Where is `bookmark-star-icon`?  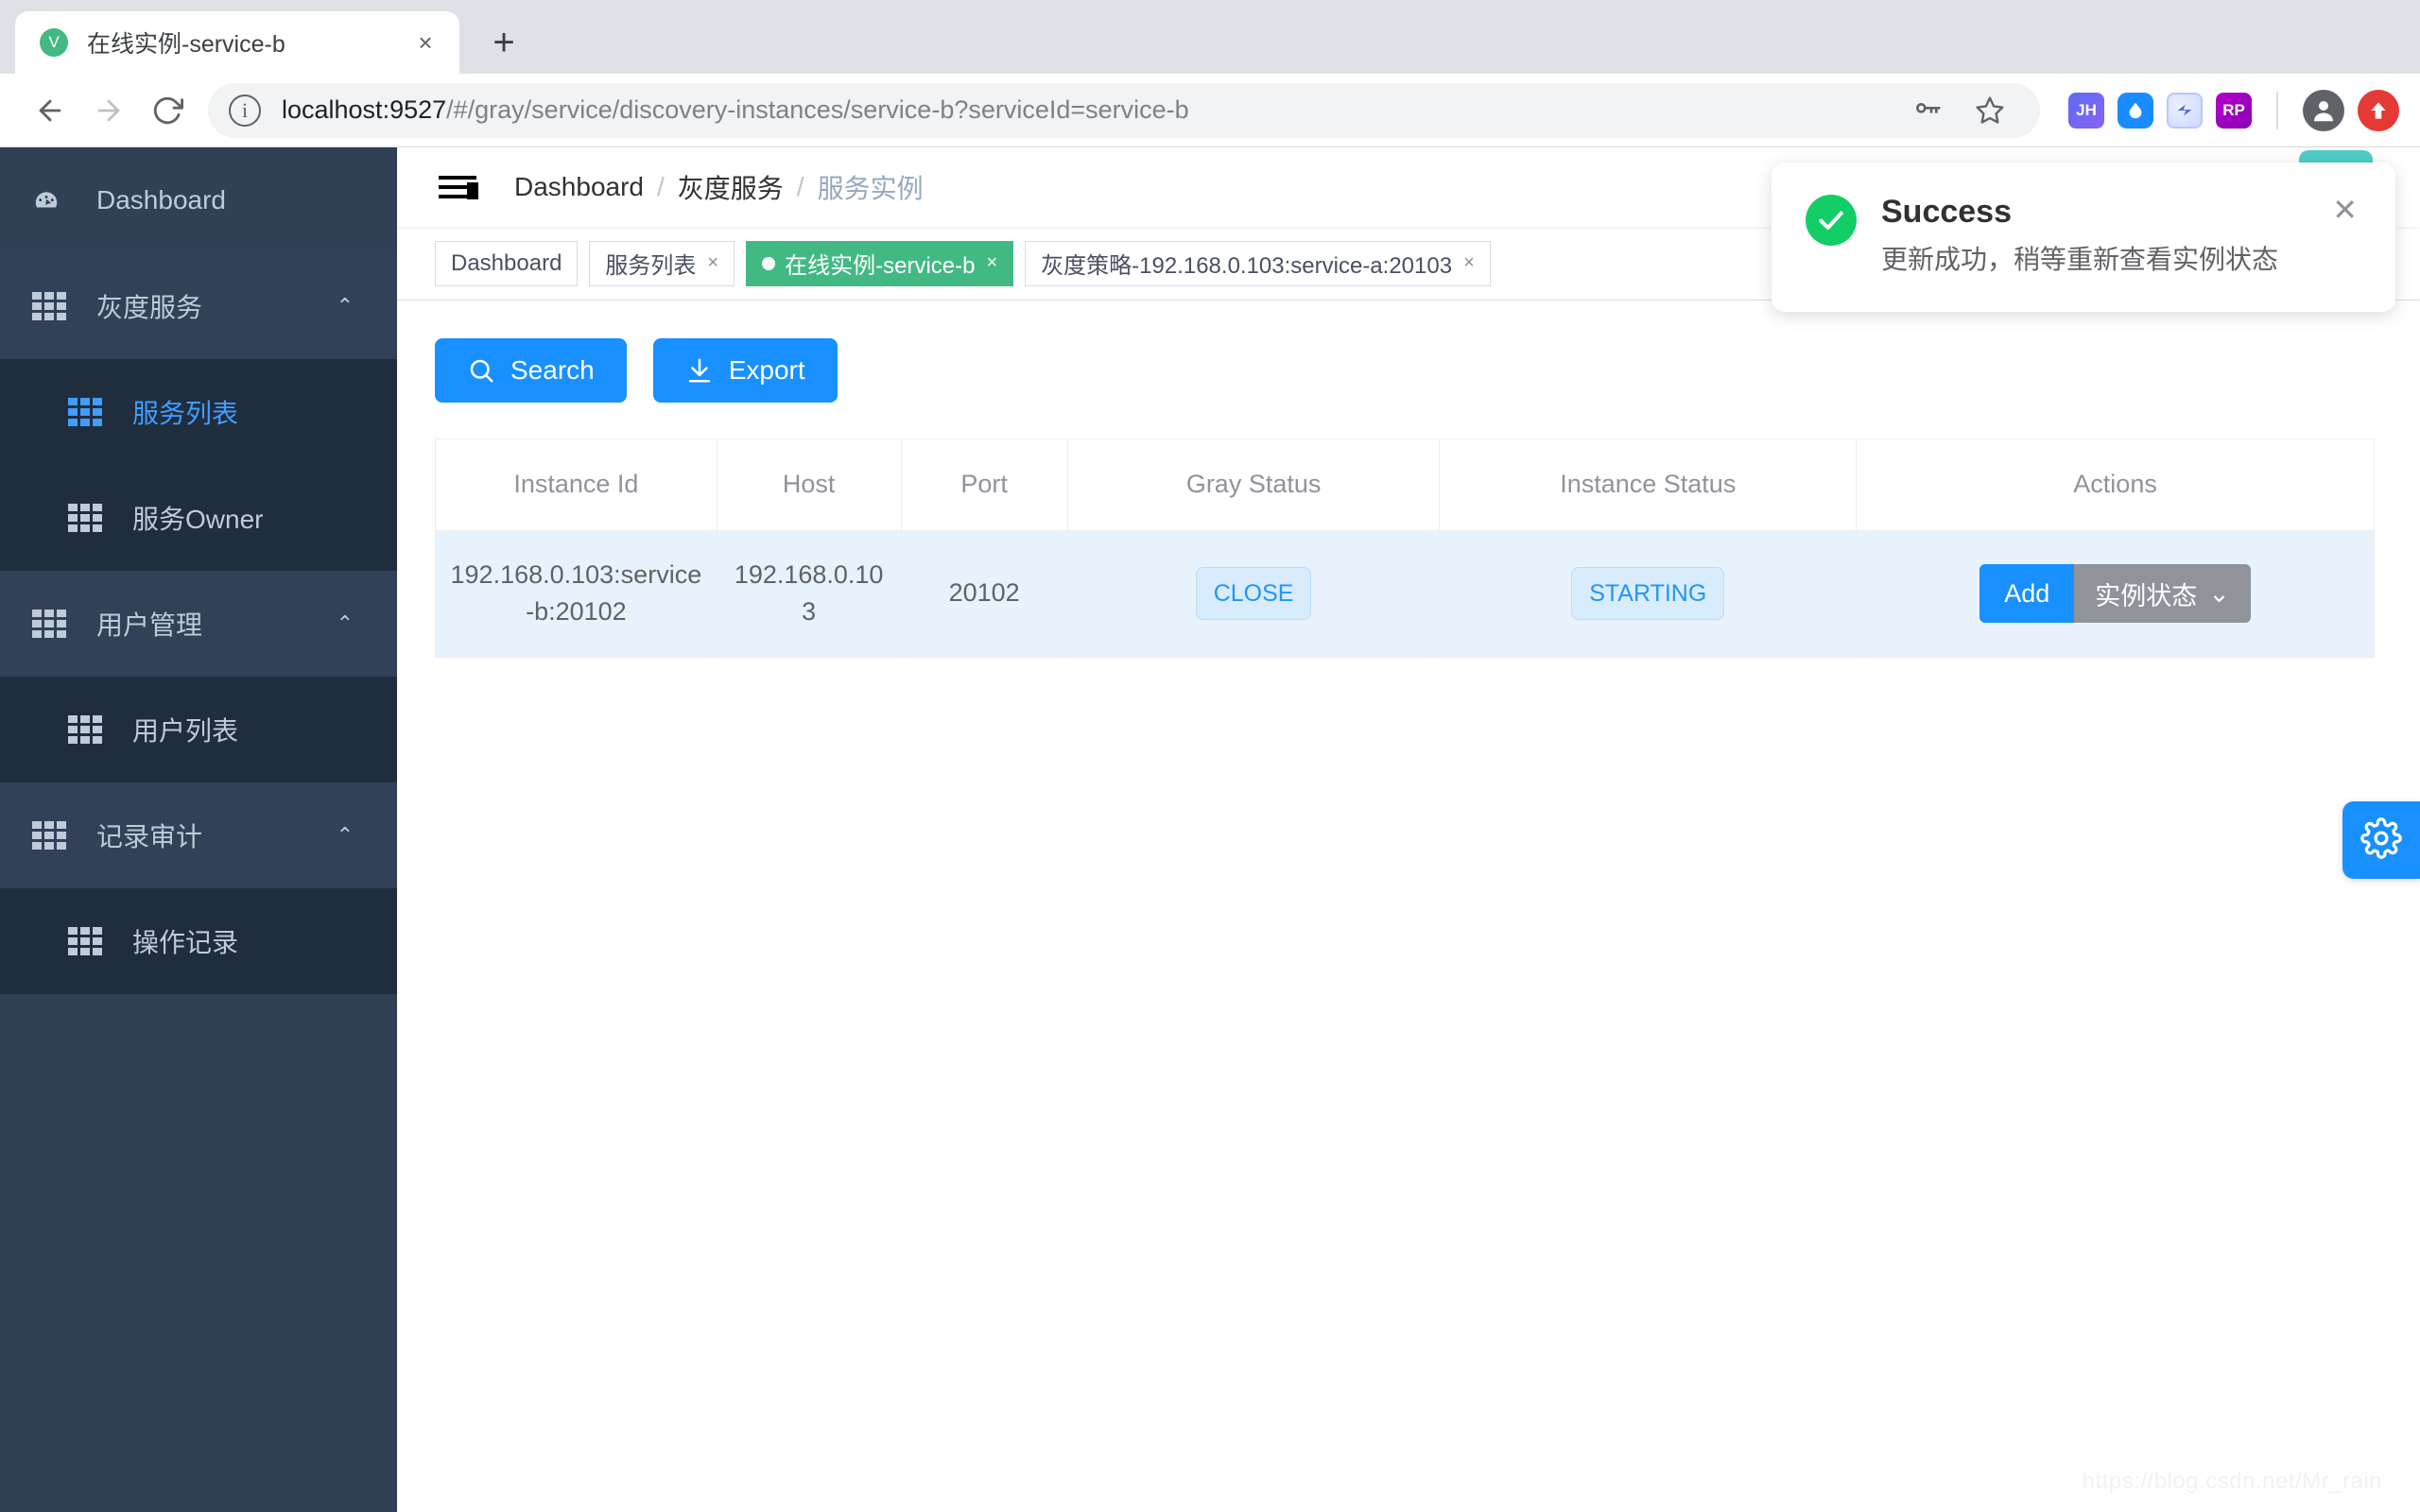 bookmark-star-icon is located at coordinates (1990, 110).